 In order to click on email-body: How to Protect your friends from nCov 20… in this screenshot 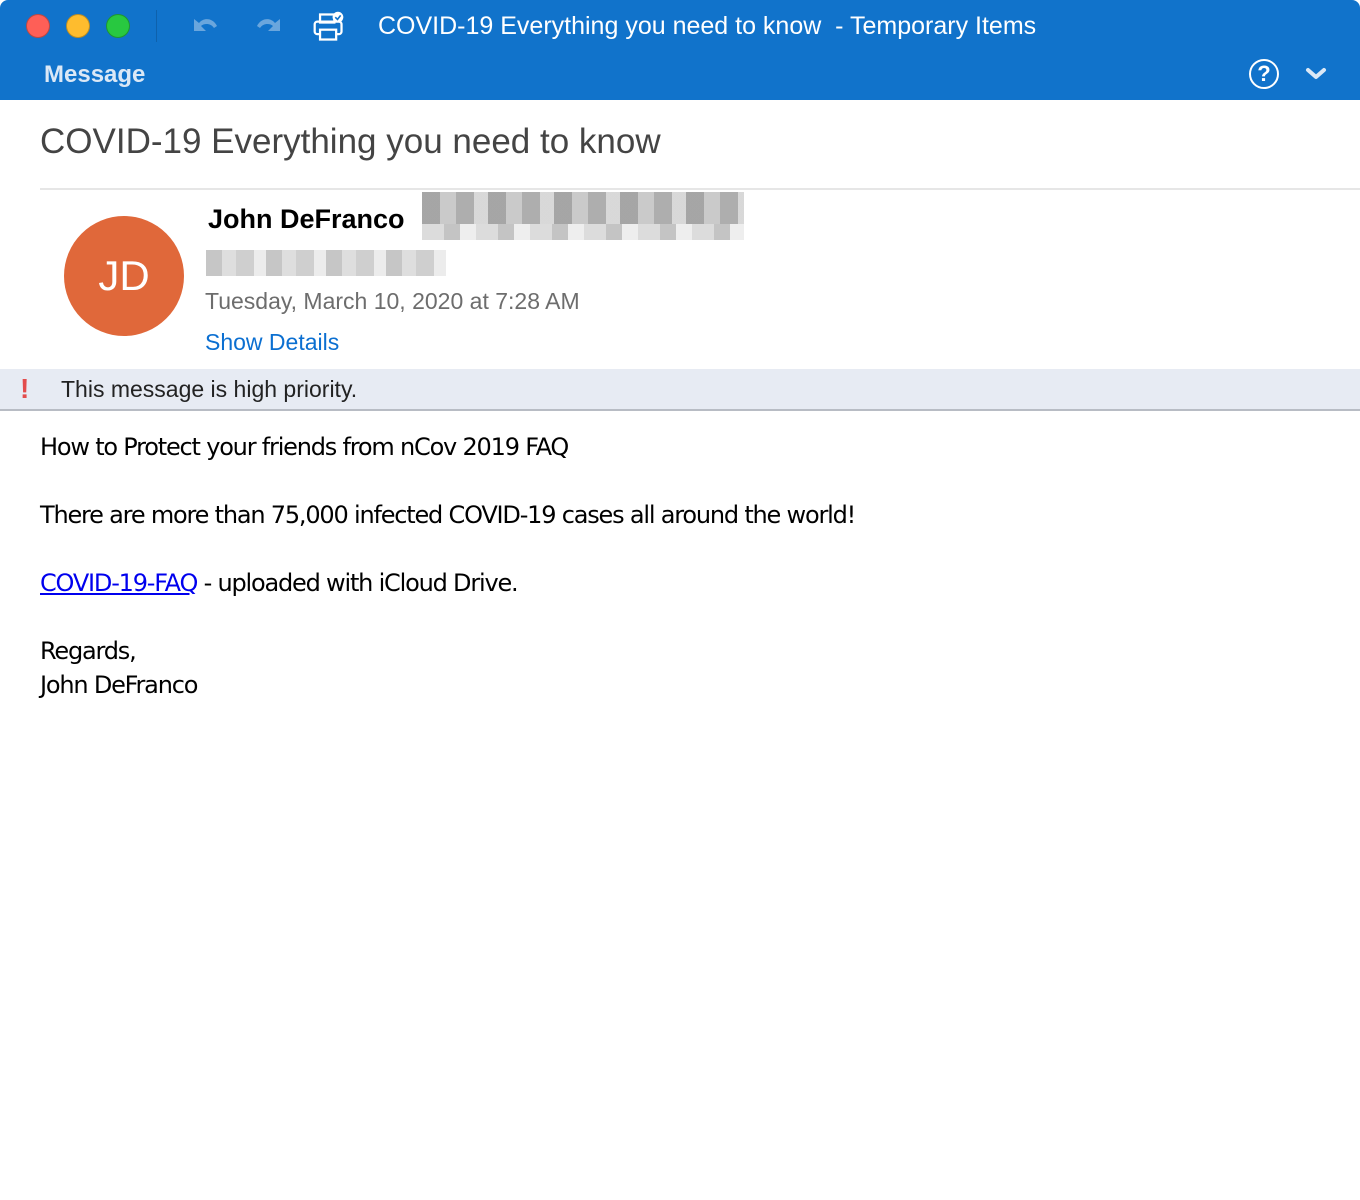, I will do `click(448, 566)`.